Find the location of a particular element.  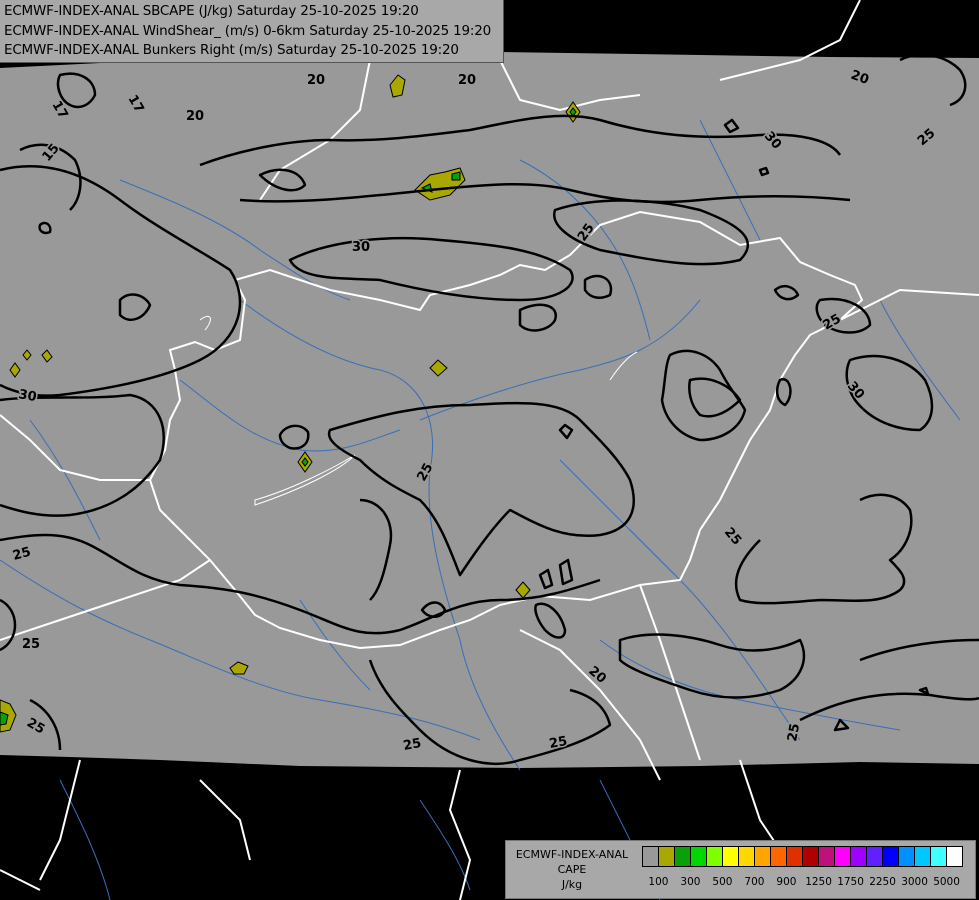

legend-tick-label: 2250 is located at coordinates (882, 882).